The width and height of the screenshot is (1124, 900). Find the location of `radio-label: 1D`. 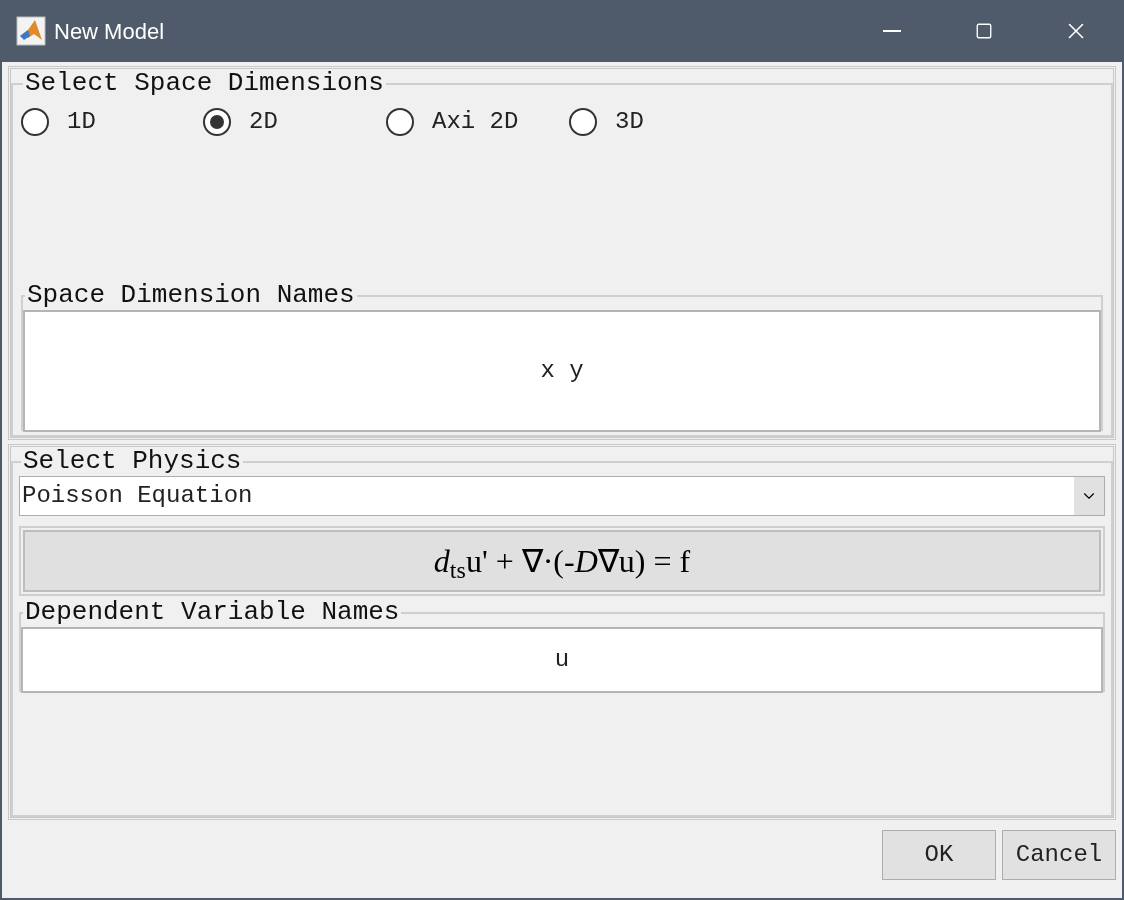

radio-label: 1D is located at coordinates (81, 122).